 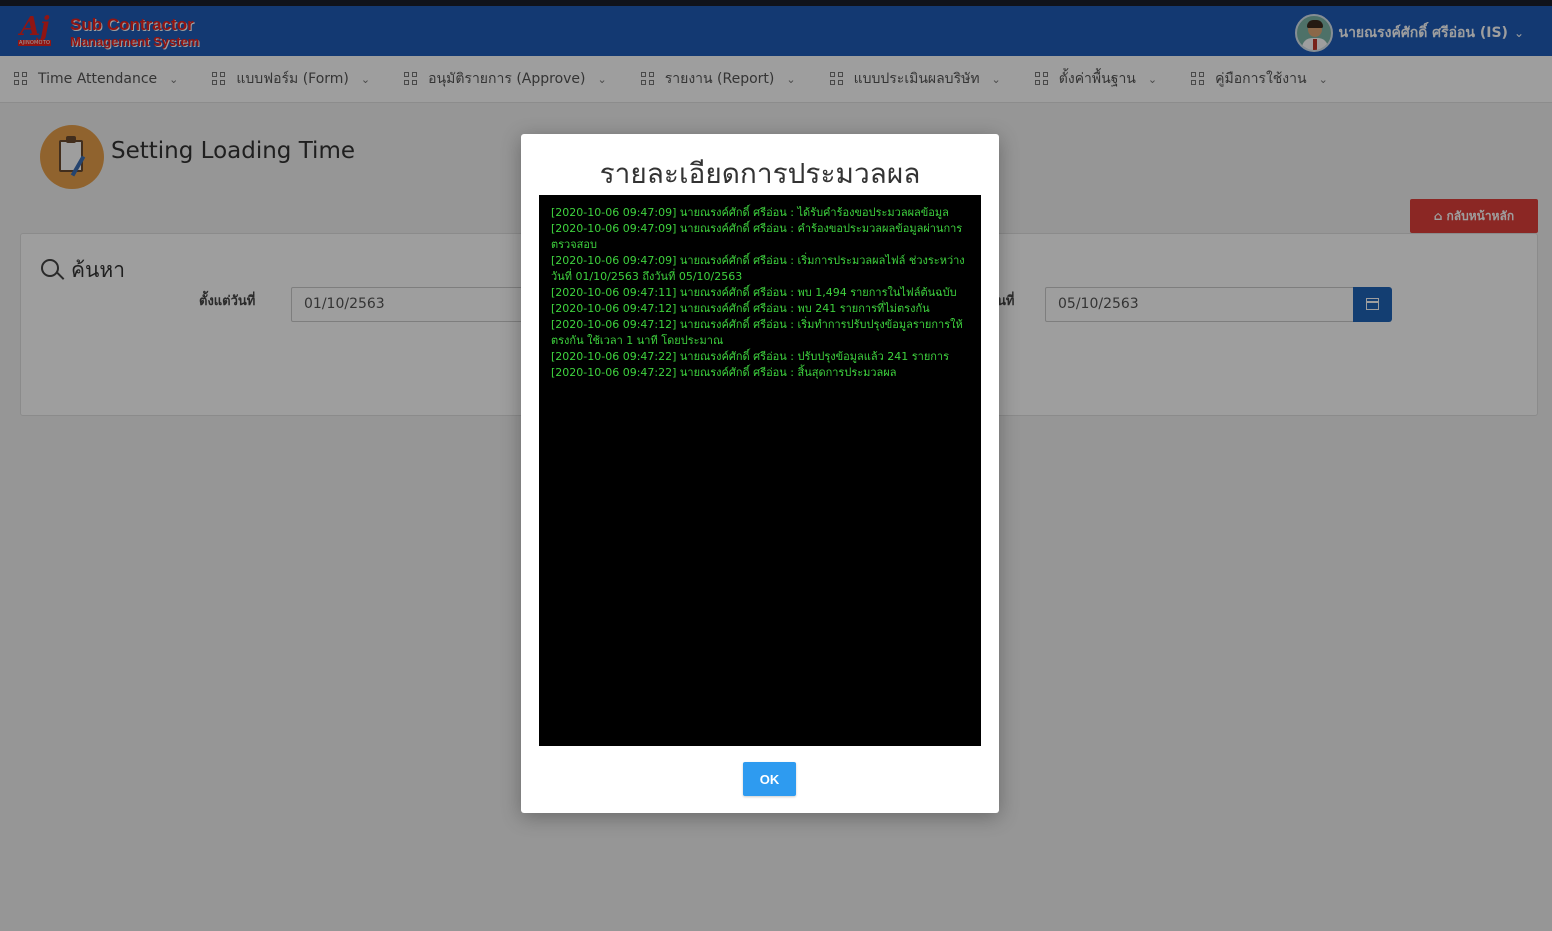 What do you see at coordinates (769, 779) in the screenshot?
I see `ok-button: OK` at bounding box center [769, 779].